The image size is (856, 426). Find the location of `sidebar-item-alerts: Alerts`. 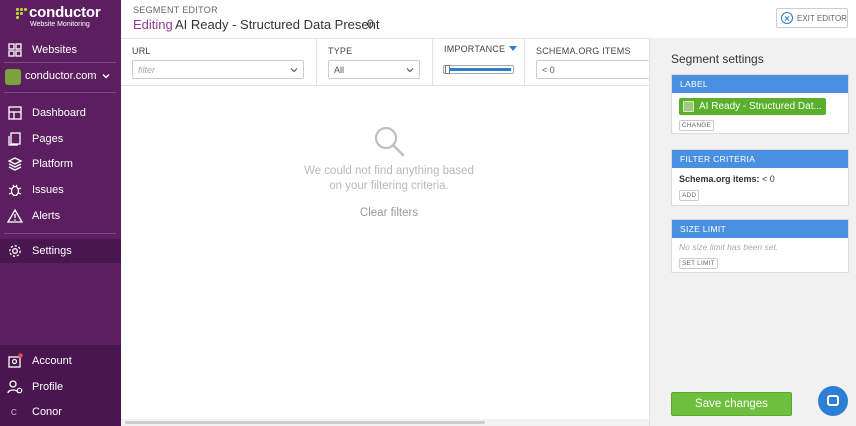

sidebar-item-alerts: Alerts is located at coordinates (60, 216).